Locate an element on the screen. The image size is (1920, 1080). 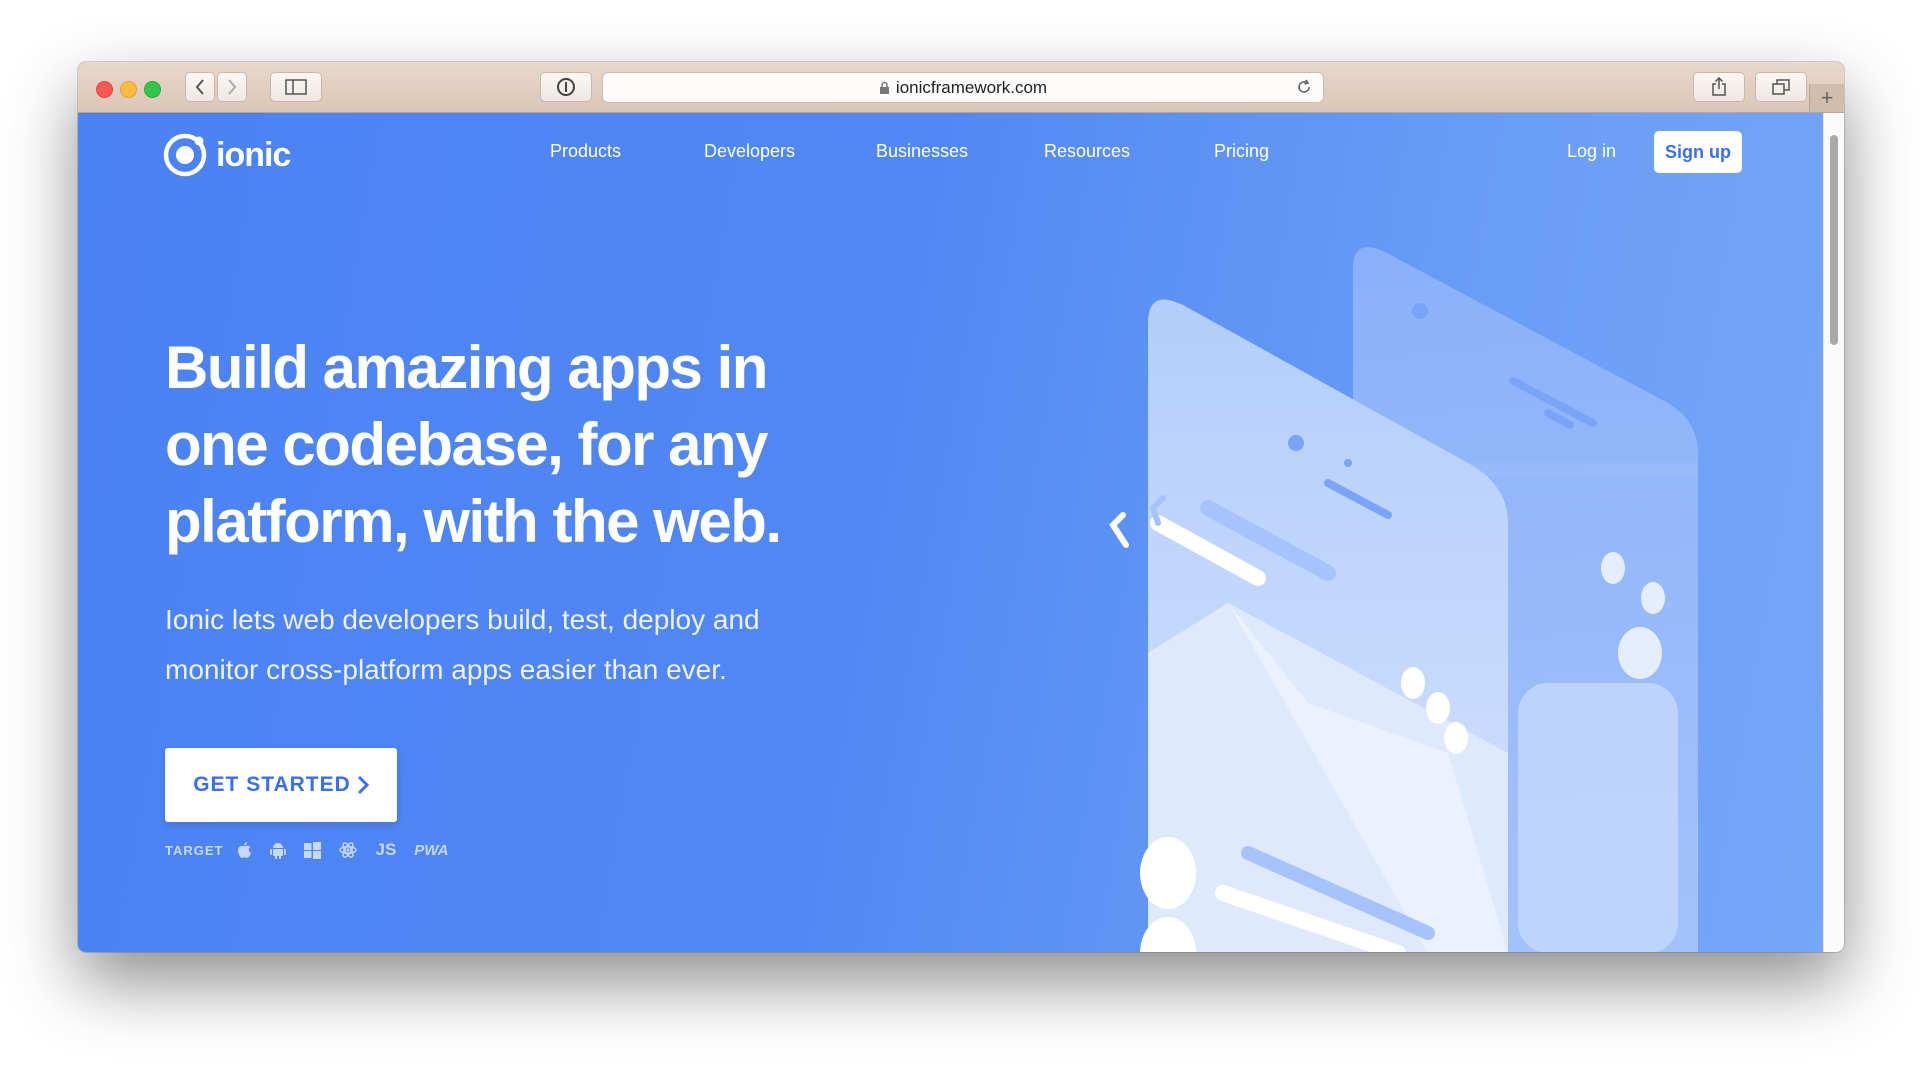
tab-overview-button is located at coordinates (1781, 87).